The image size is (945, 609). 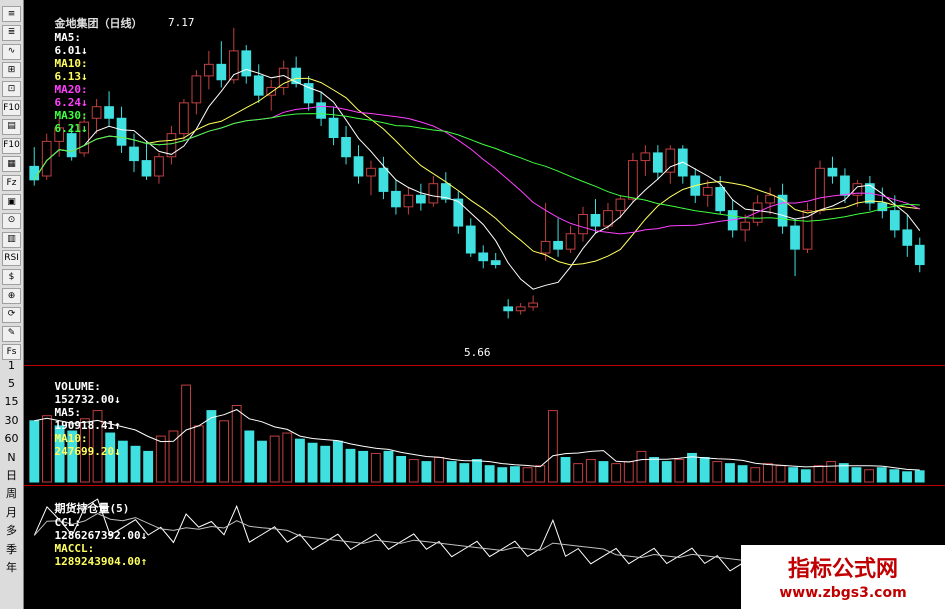 I want to click on volume-ma10-label: MA10:, so click(x=71, y=438).